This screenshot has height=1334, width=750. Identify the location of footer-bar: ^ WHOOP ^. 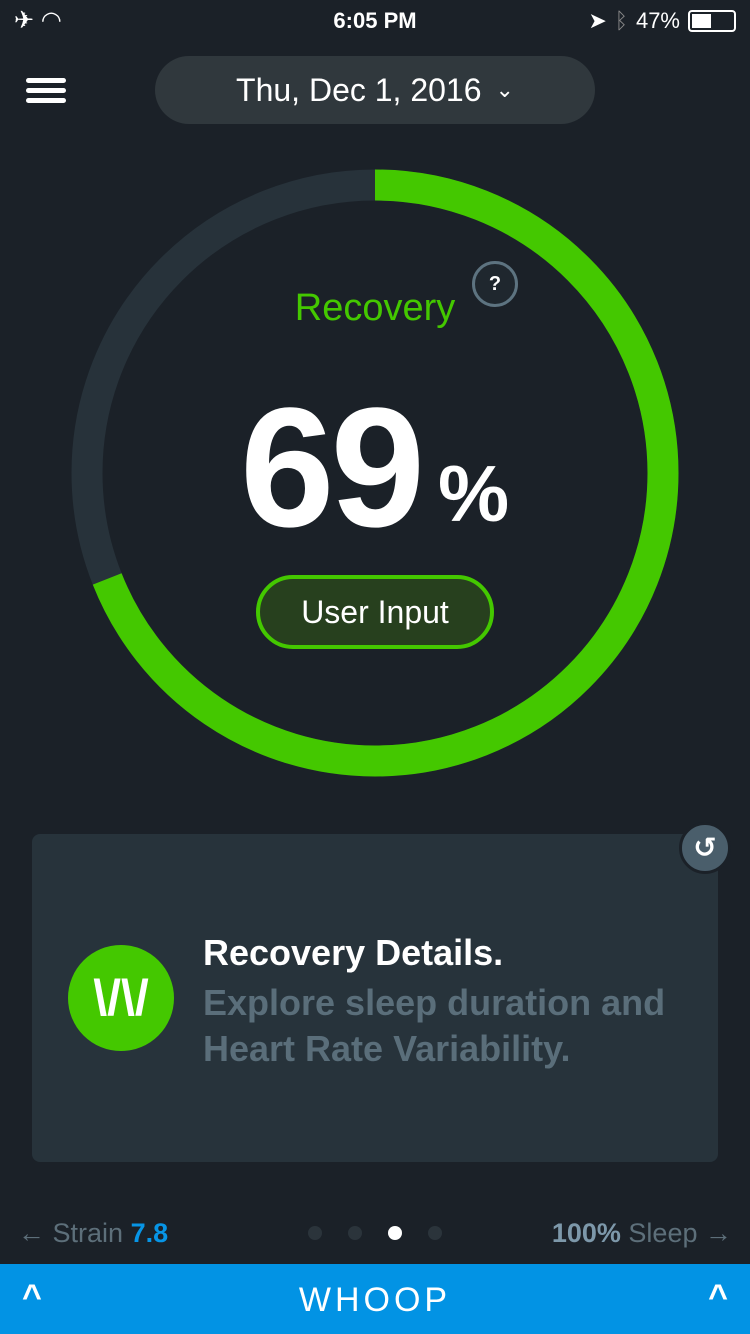
(375, 1299).